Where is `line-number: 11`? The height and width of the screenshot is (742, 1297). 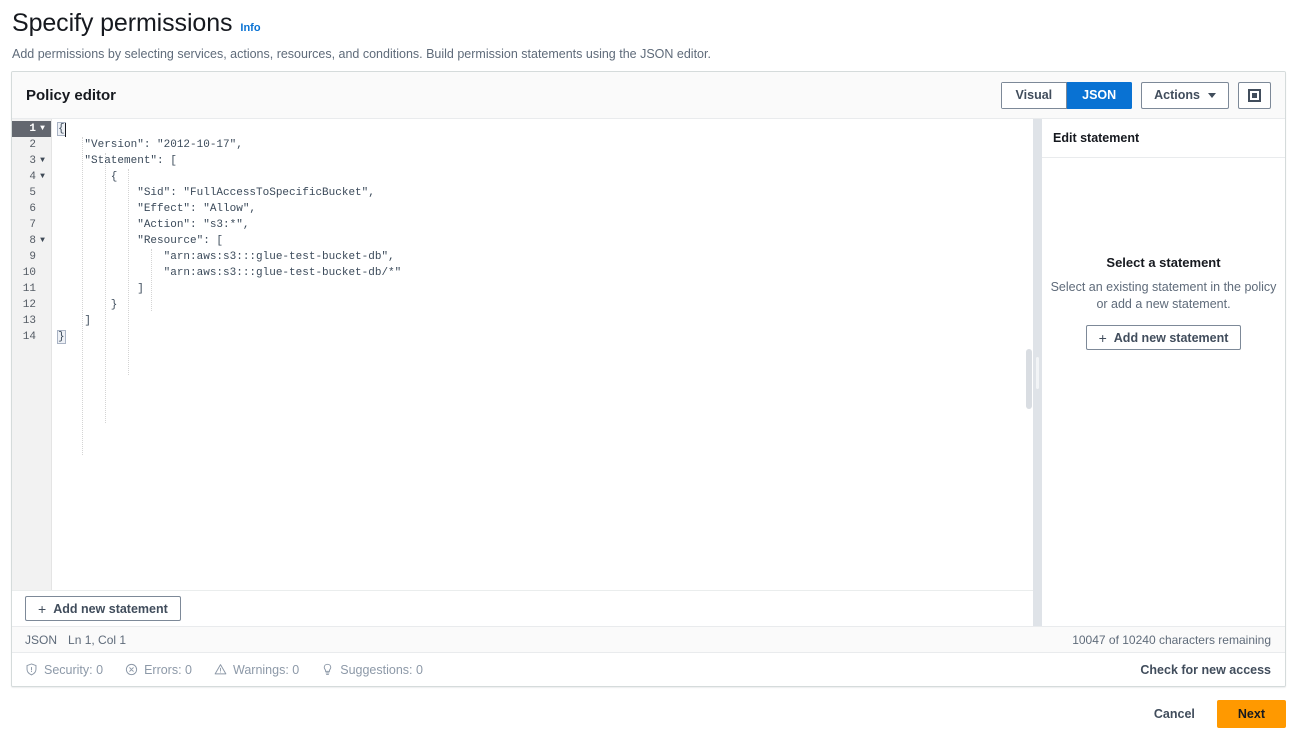 line-number: 11 is located at coordinates (29, 289).